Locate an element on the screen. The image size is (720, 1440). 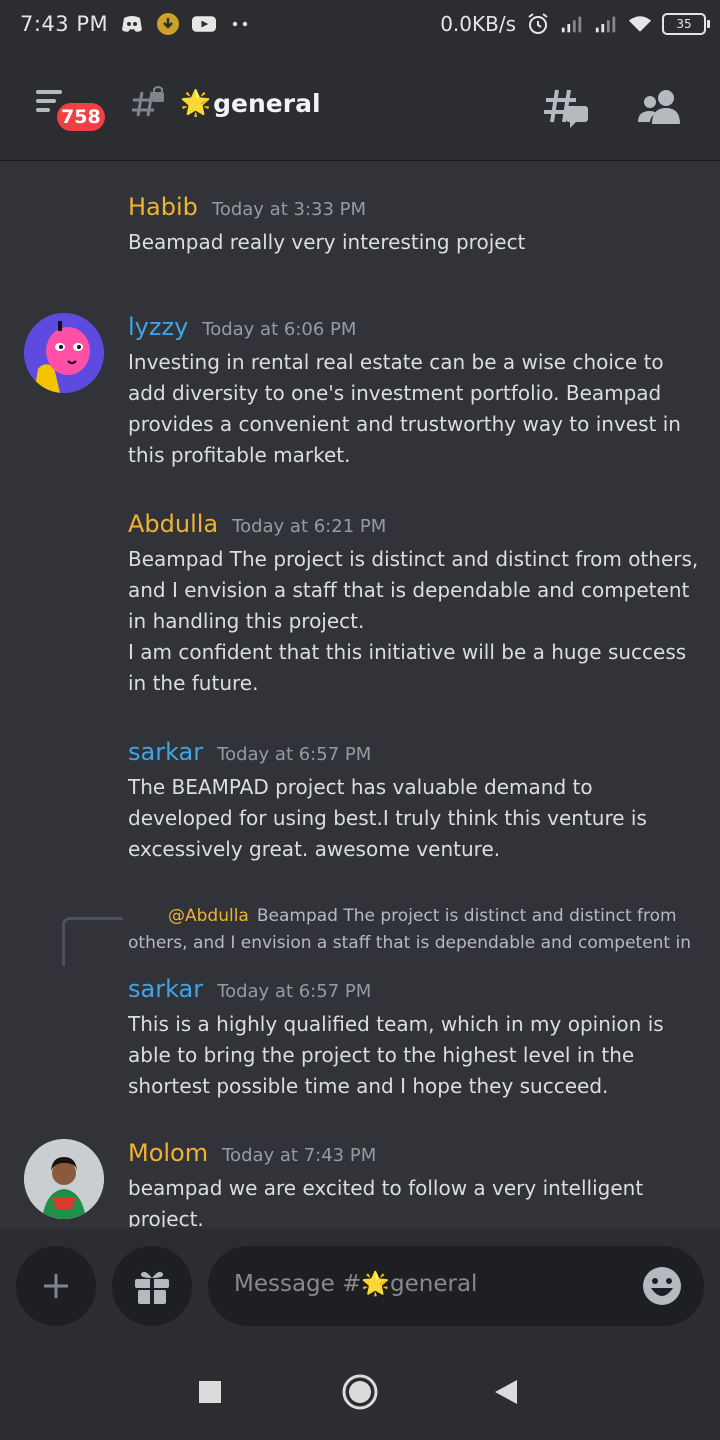
recents-button is located at coordinates (210, 1392).